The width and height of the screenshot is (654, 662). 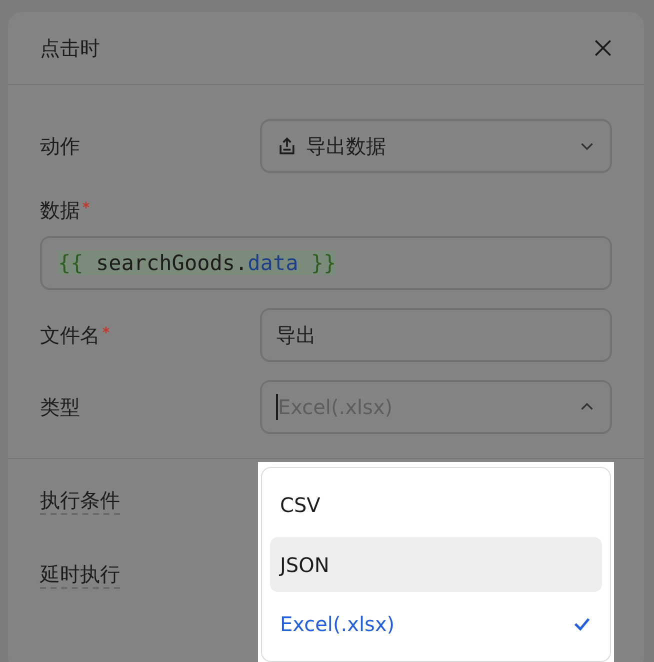 I want to click on code-text: {{ searchGoods.data }}, so click(x=197, y=263).